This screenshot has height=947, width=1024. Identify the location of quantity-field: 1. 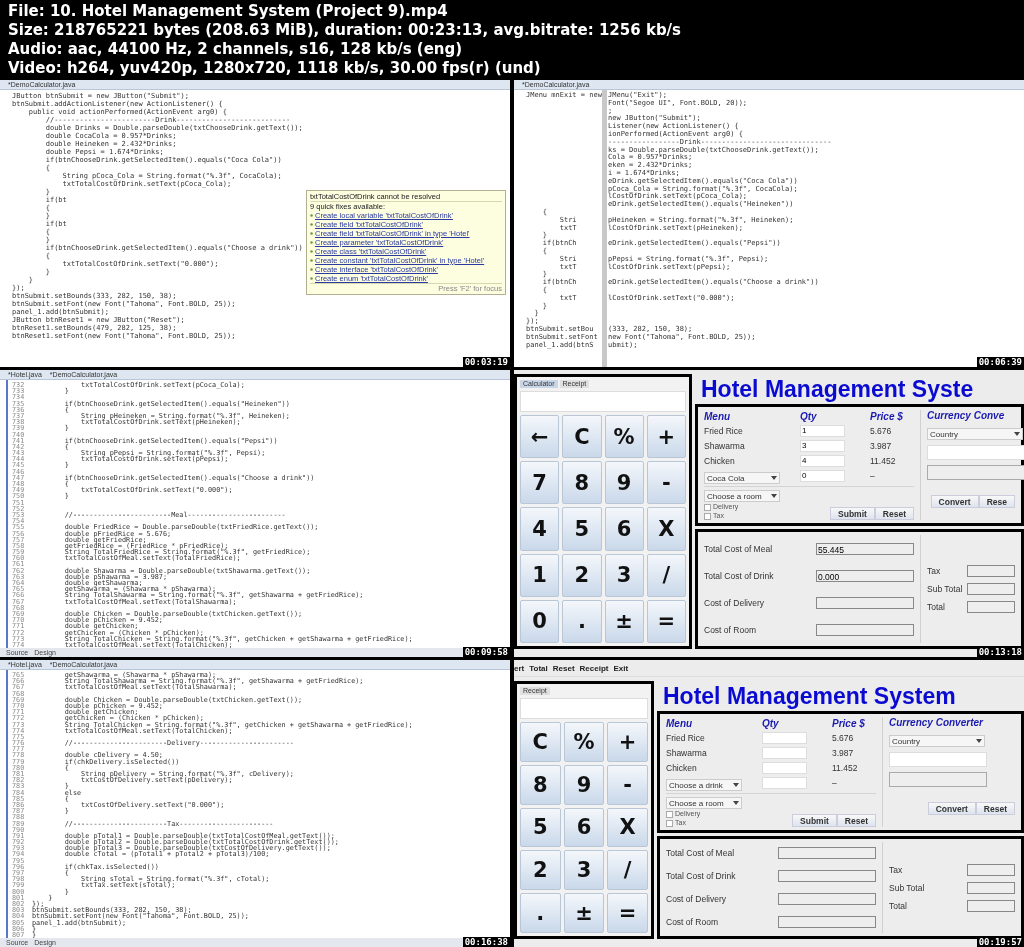
(822, 431).